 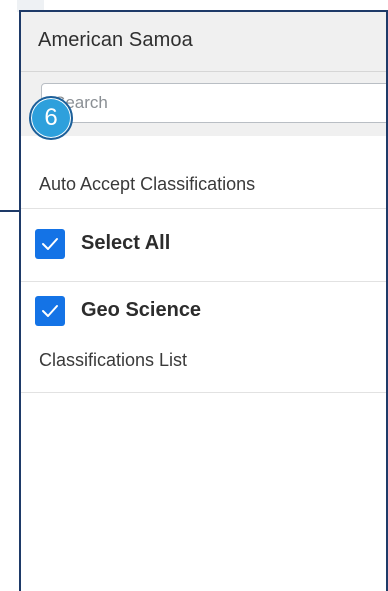 I want to click on geo-science-checkbox, so click(x=50, y=311).